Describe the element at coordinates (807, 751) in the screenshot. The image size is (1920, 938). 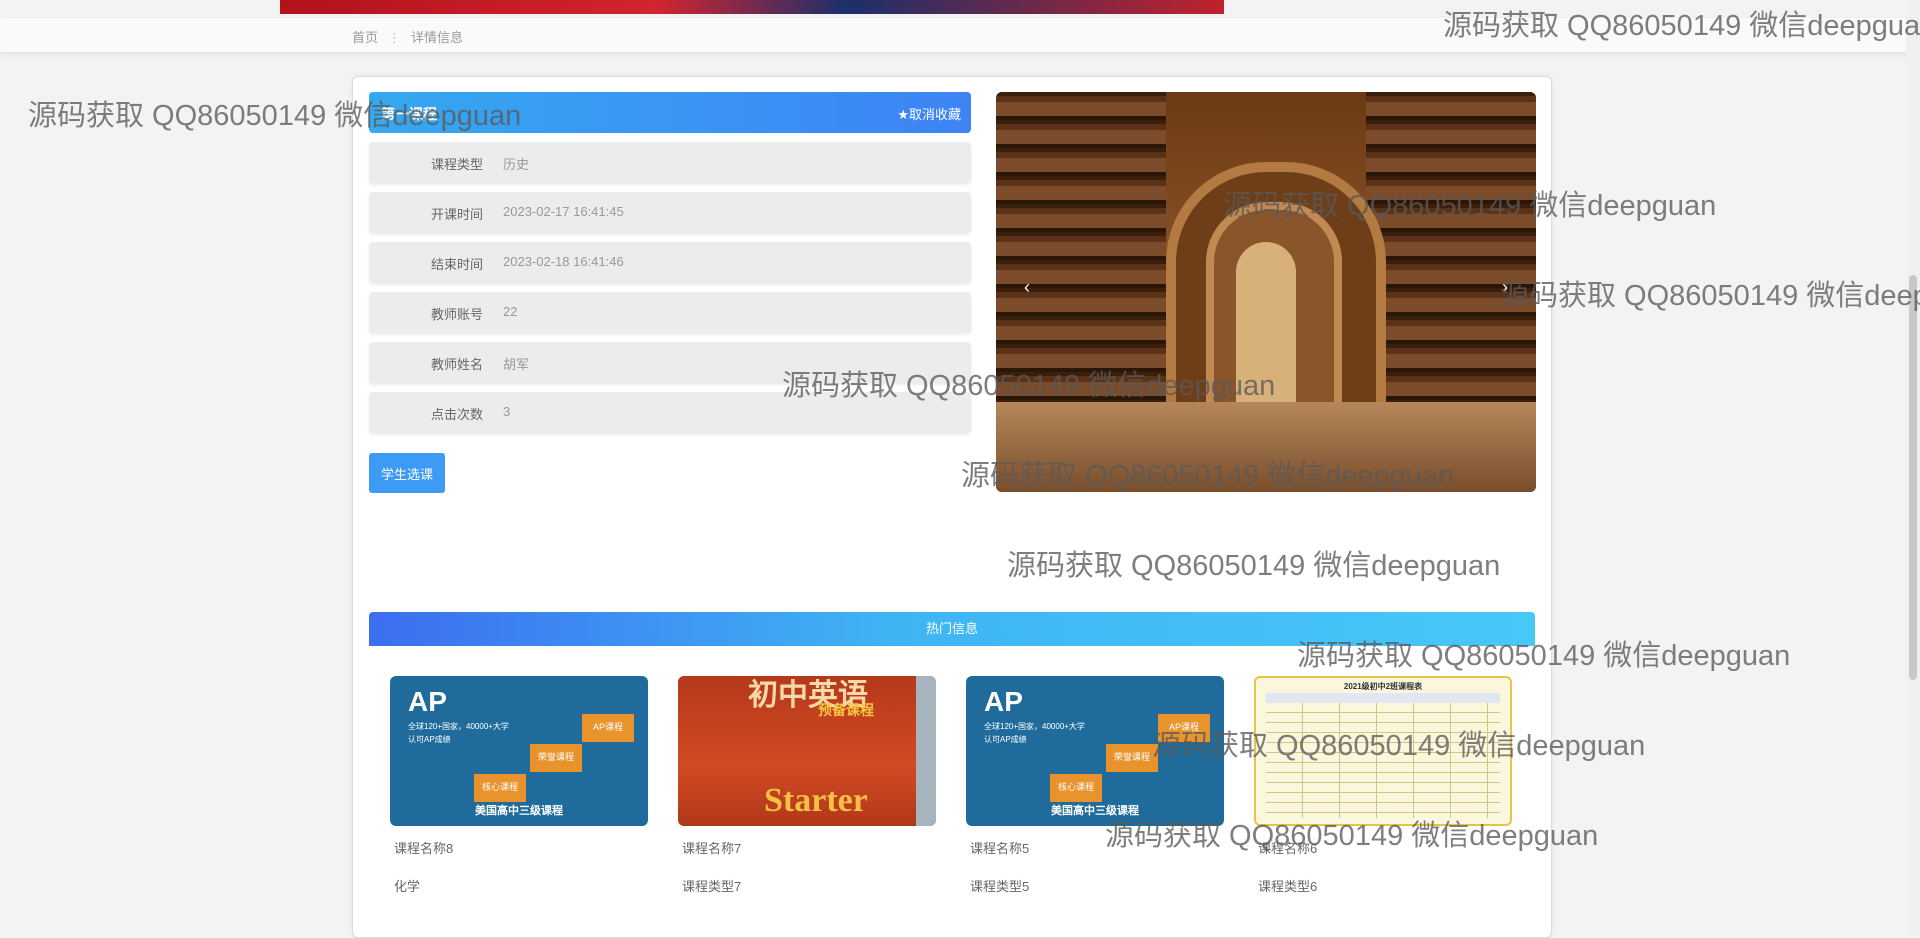
I see `hot-item-thumbnail: 初中英语 预备课程 Starter` at that location.